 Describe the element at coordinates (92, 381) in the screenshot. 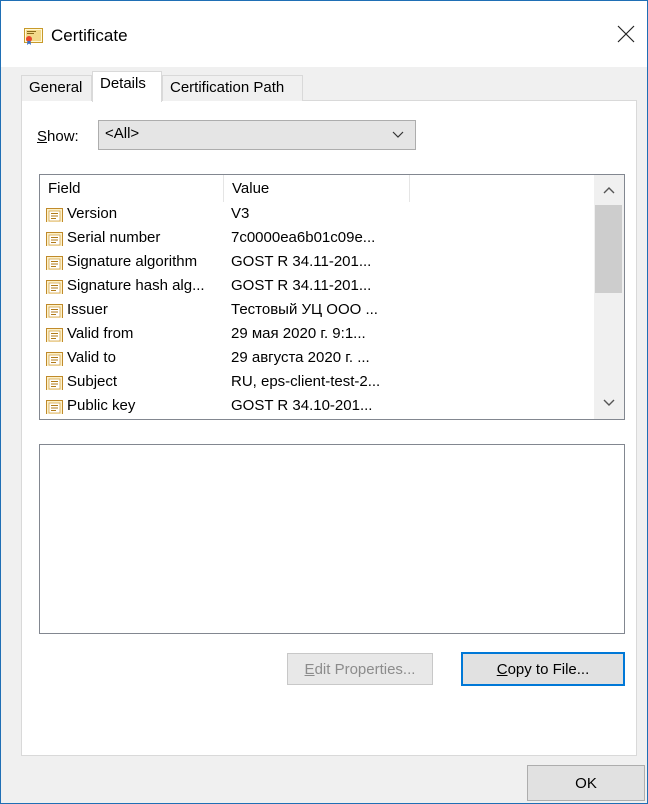

I see `list-item-field-label: Subject` at that location.